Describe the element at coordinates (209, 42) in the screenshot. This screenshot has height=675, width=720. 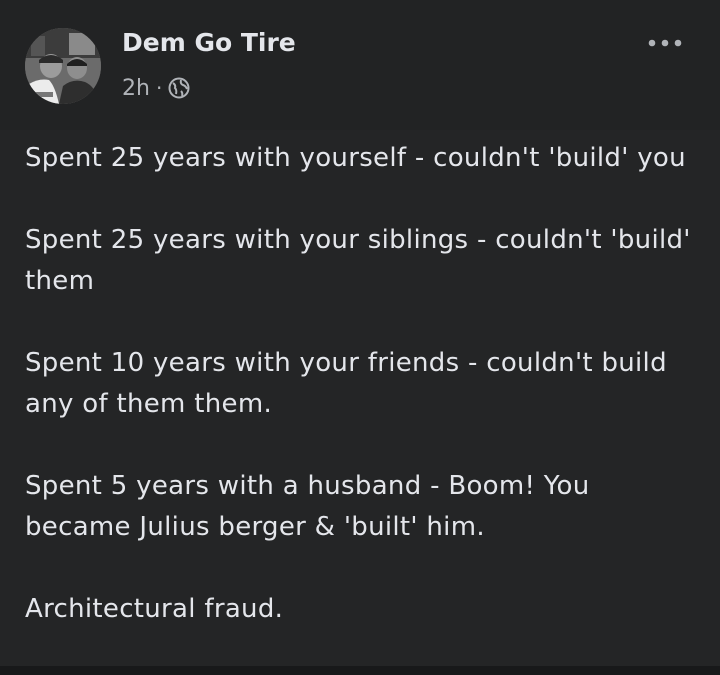
I see `author-name: Dem Go Tire` at that location.